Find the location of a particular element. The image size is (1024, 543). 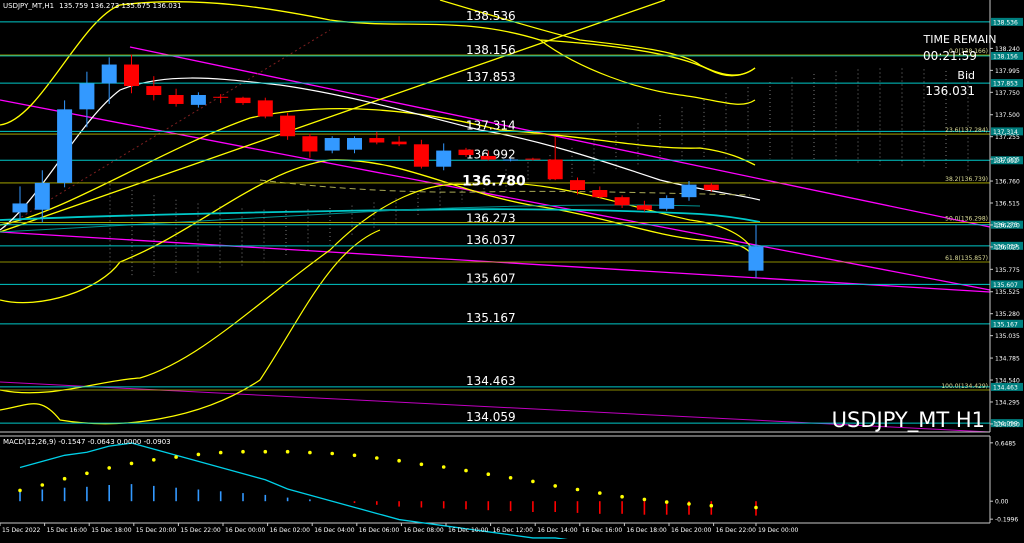

price-tick-label: 135.525 is located at coordinates (1007, 292).